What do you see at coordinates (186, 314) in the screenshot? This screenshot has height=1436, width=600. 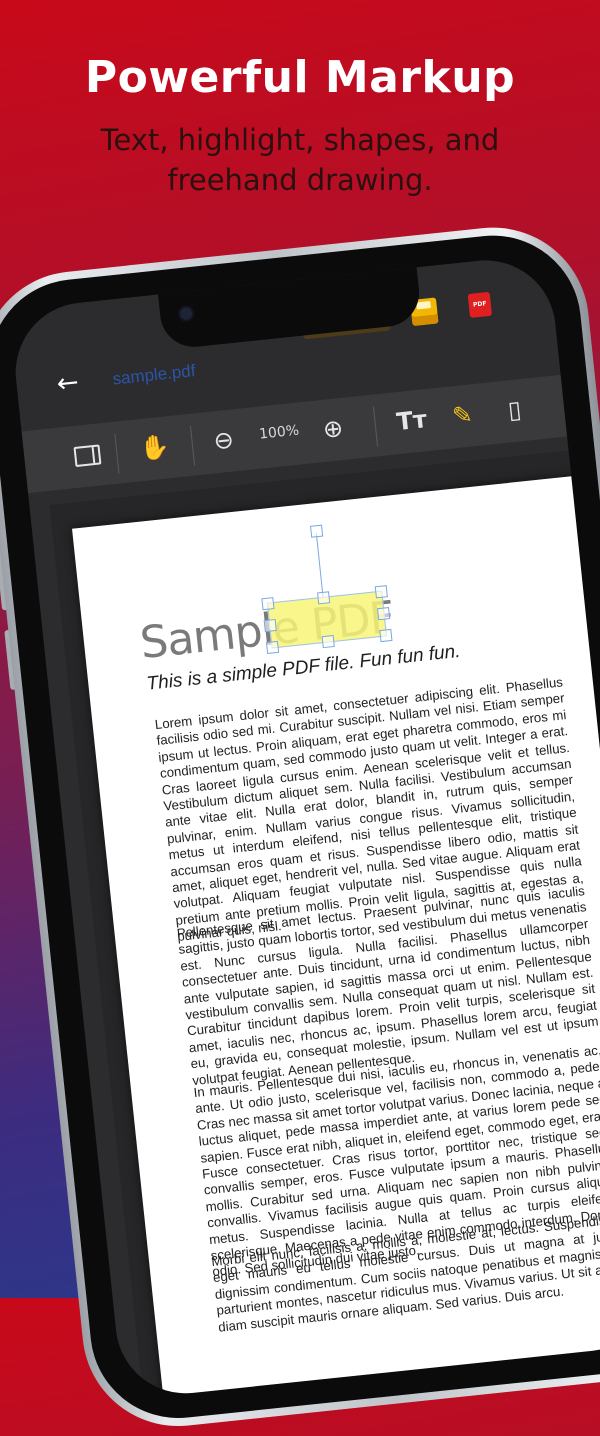 I see `front-camera` at bounding box center [186, 314].